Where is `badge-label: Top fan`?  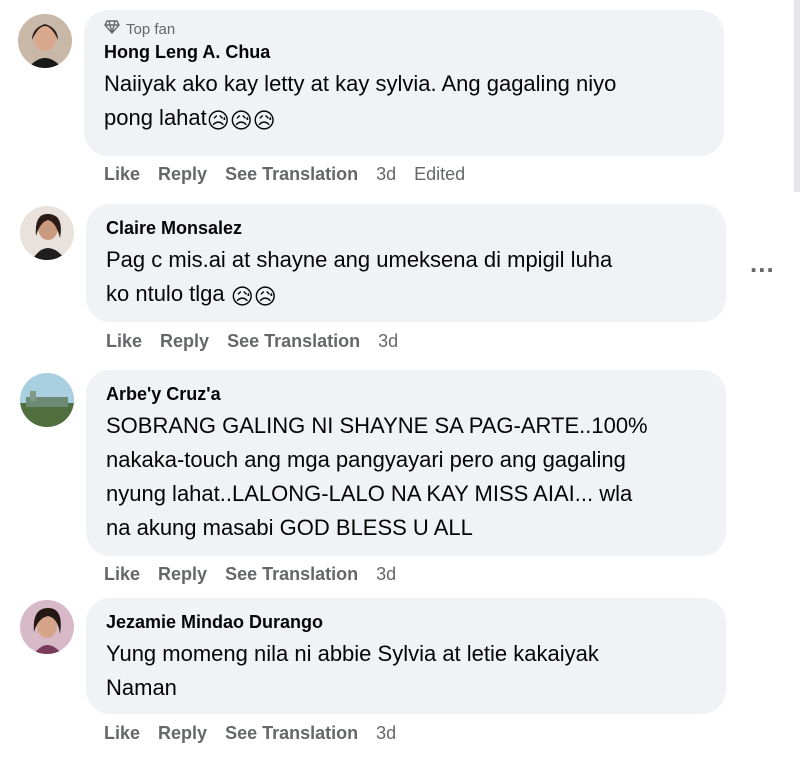
badge-label: Top fan is located at coordinates (151, 29).